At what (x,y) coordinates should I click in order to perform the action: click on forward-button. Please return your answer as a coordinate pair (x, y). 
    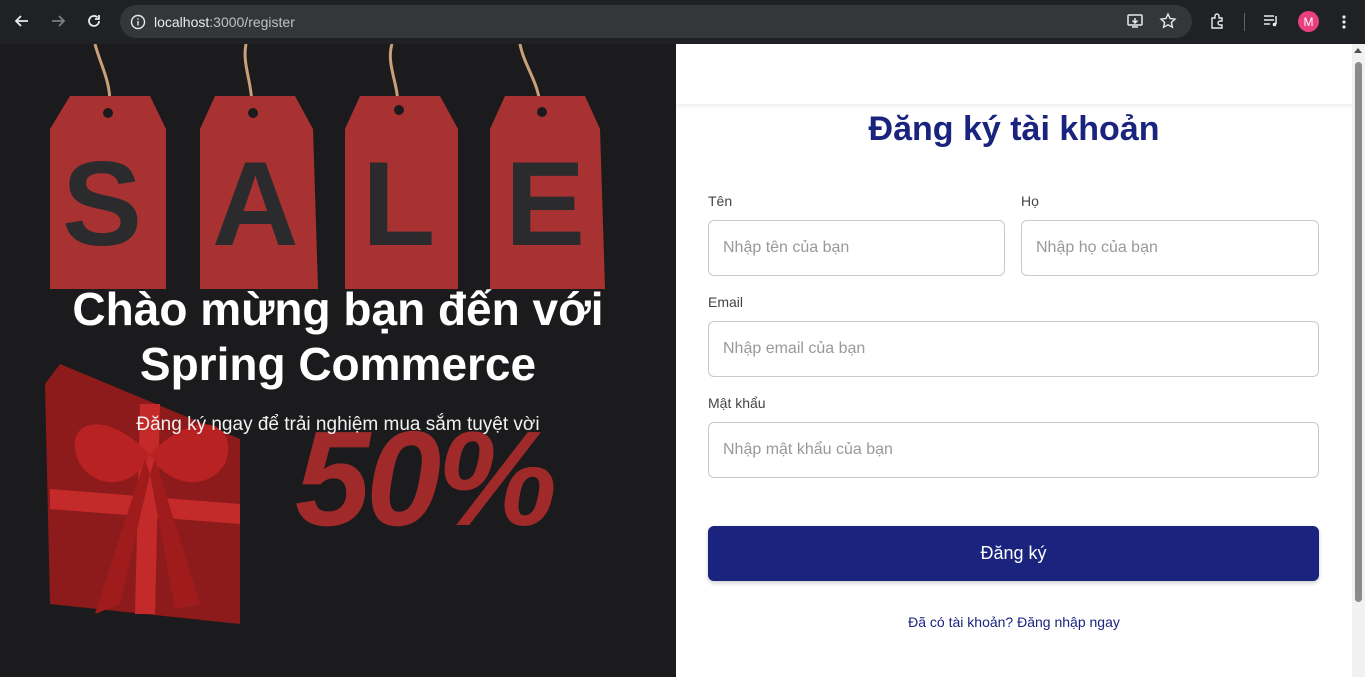
    Looking at the image, I should click on (58, 21).